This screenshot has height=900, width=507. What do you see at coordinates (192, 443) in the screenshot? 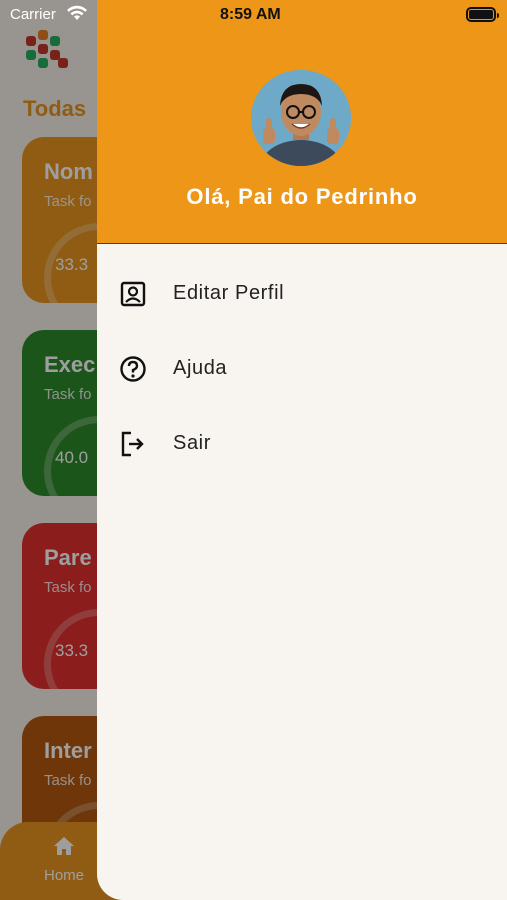
I see `menu-item-label: Sair` at bounding box center [192, 443].